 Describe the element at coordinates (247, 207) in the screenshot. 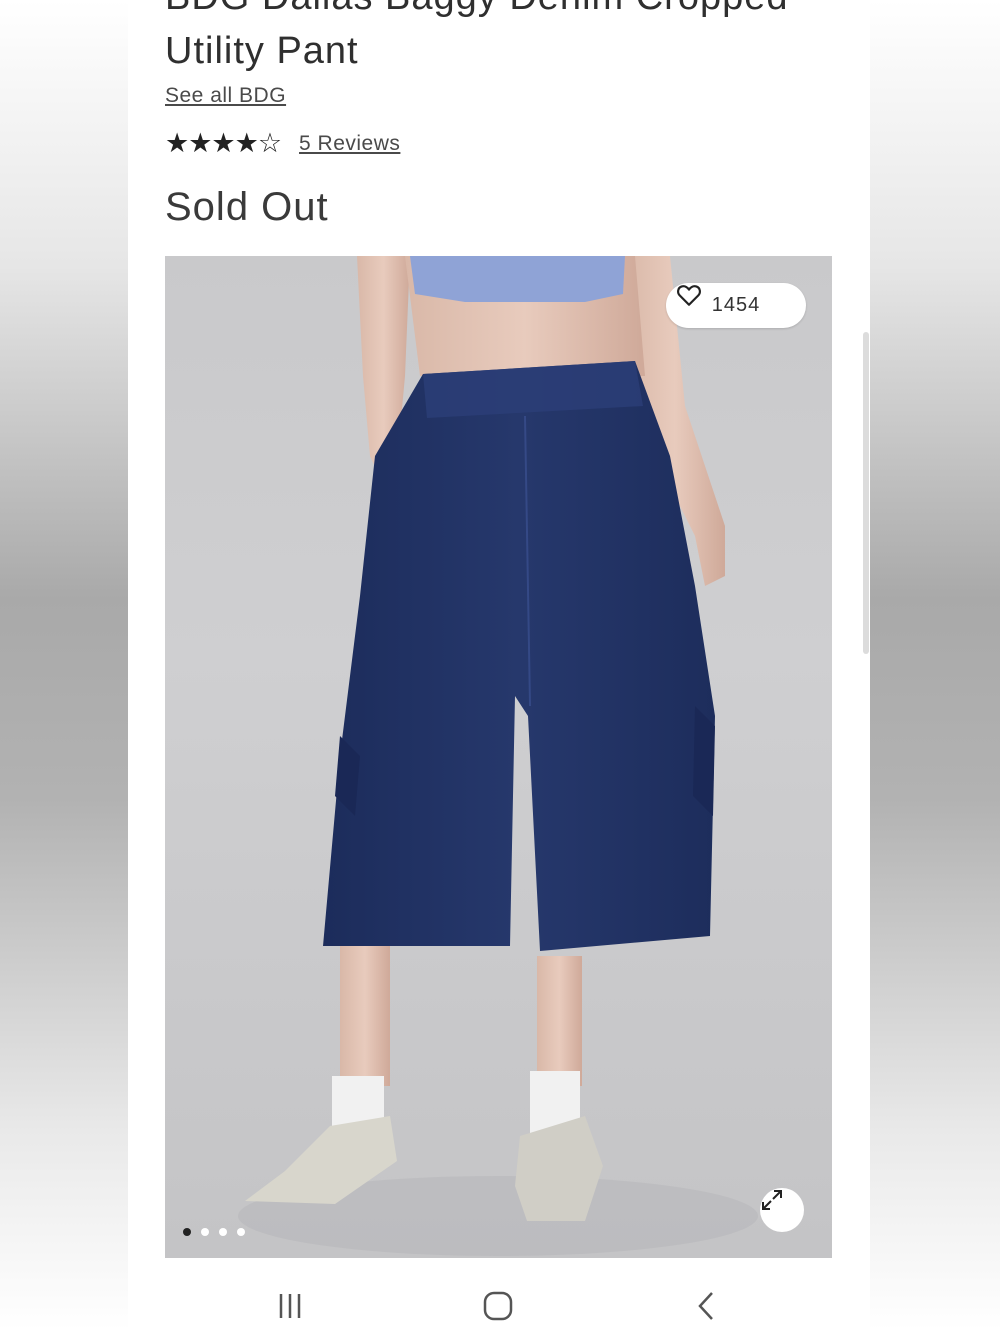

I see `availability-status: Sold Out` at that location.